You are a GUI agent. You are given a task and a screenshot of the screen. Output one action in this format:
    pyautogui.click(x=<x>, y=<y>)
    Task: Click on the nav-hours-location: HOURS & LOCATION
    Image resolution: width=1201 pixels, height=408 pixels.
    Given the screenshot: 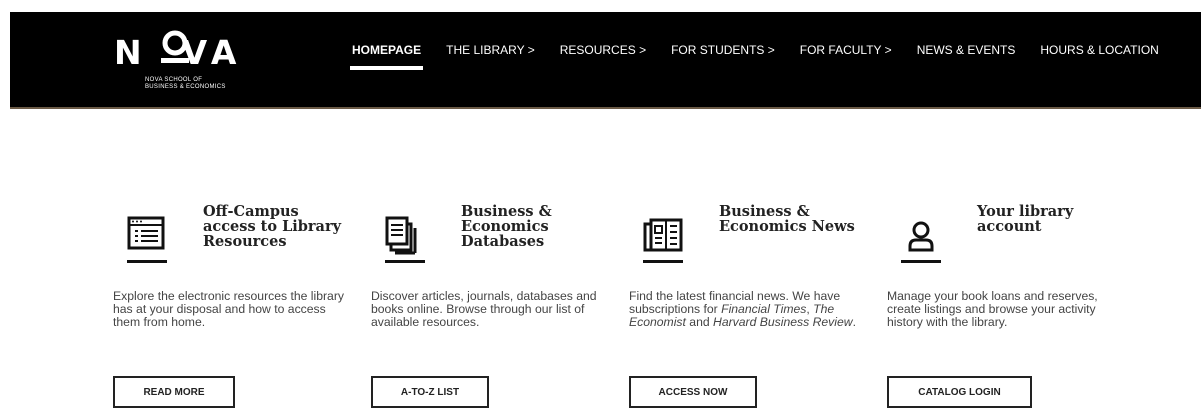 What is the action you would take?
    pyautogui.click(x=1099, y=50)
    